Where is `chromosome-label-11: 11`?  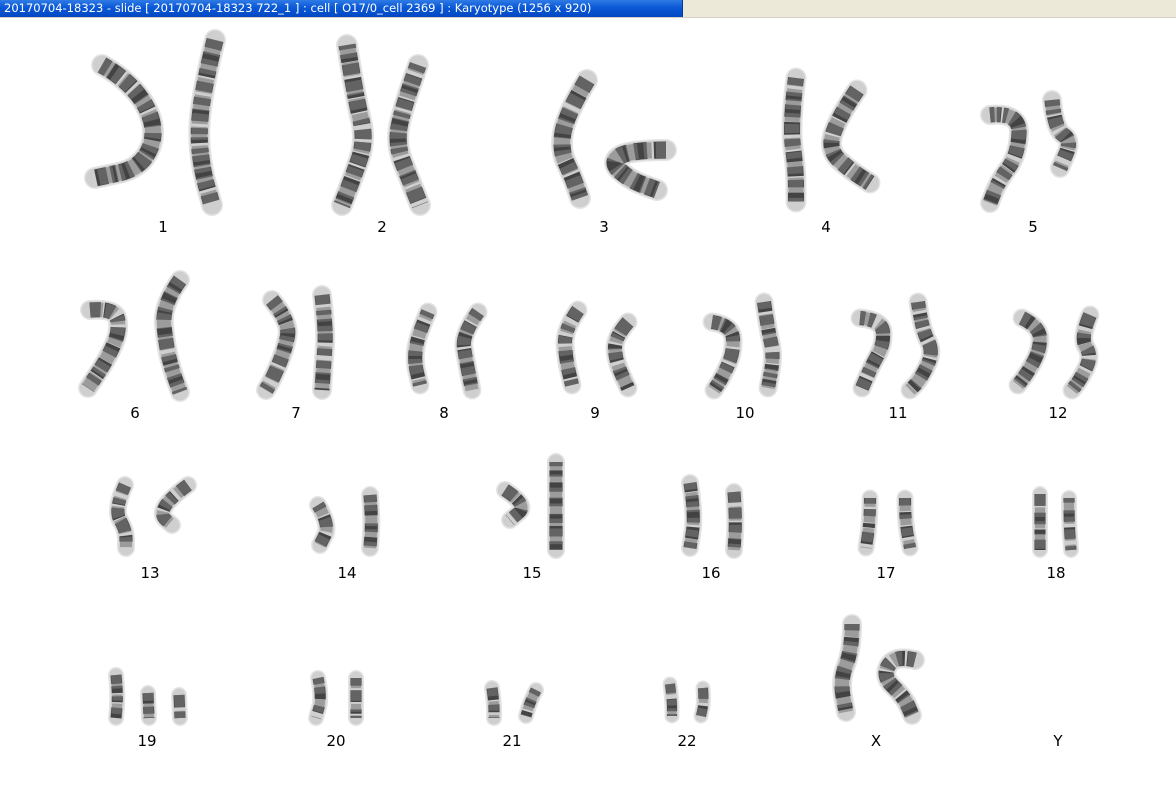
chromosome-label-11: 11 is located at coordinates (897, 413).